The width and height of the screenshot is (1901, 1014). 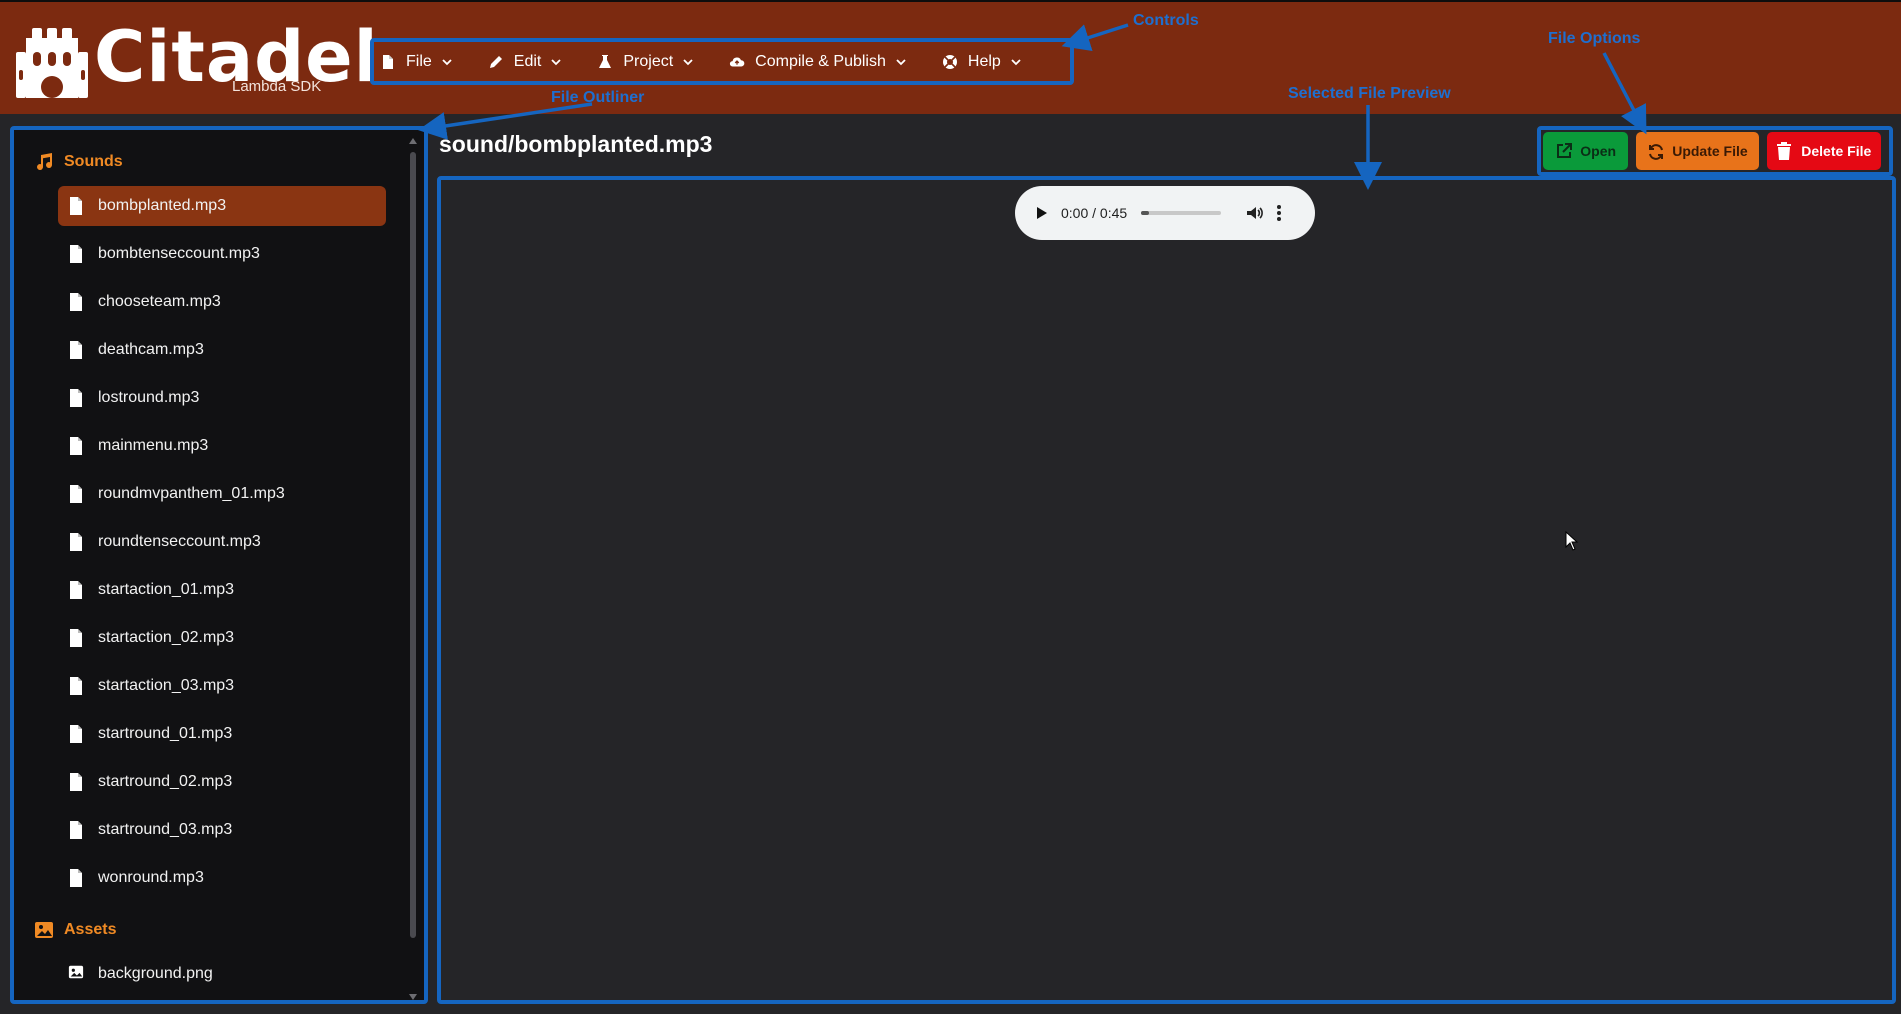 I want to click on audio-seek-bar, so click(x=1181, y=213).